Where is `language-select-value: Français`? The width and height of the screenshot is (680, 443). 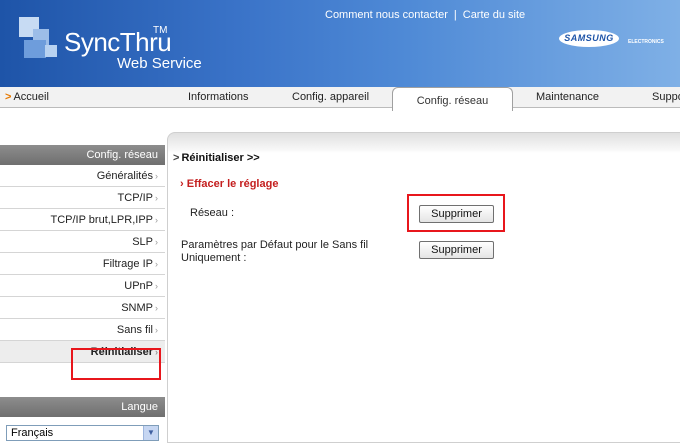 language-select-value: Français is located at coordinates (32, 433).